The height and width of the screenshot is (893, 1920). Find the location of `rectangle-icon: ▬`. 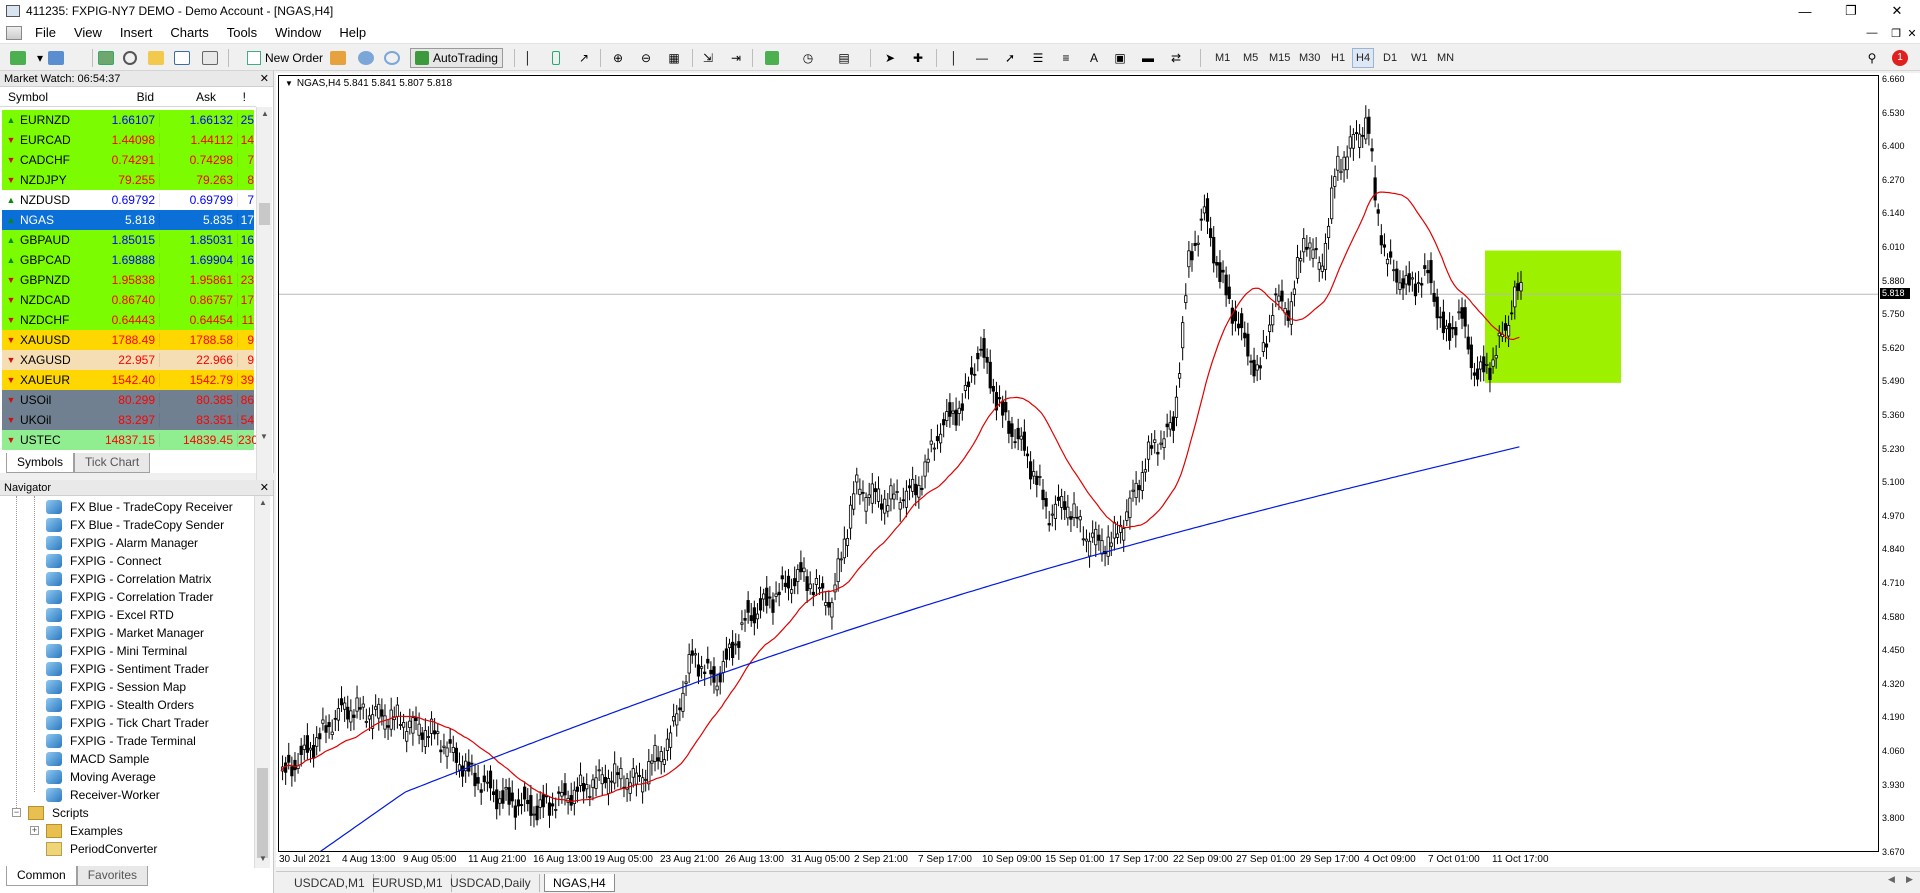

rectangle-icon: ▬ is located at coordinates (1148, 58).